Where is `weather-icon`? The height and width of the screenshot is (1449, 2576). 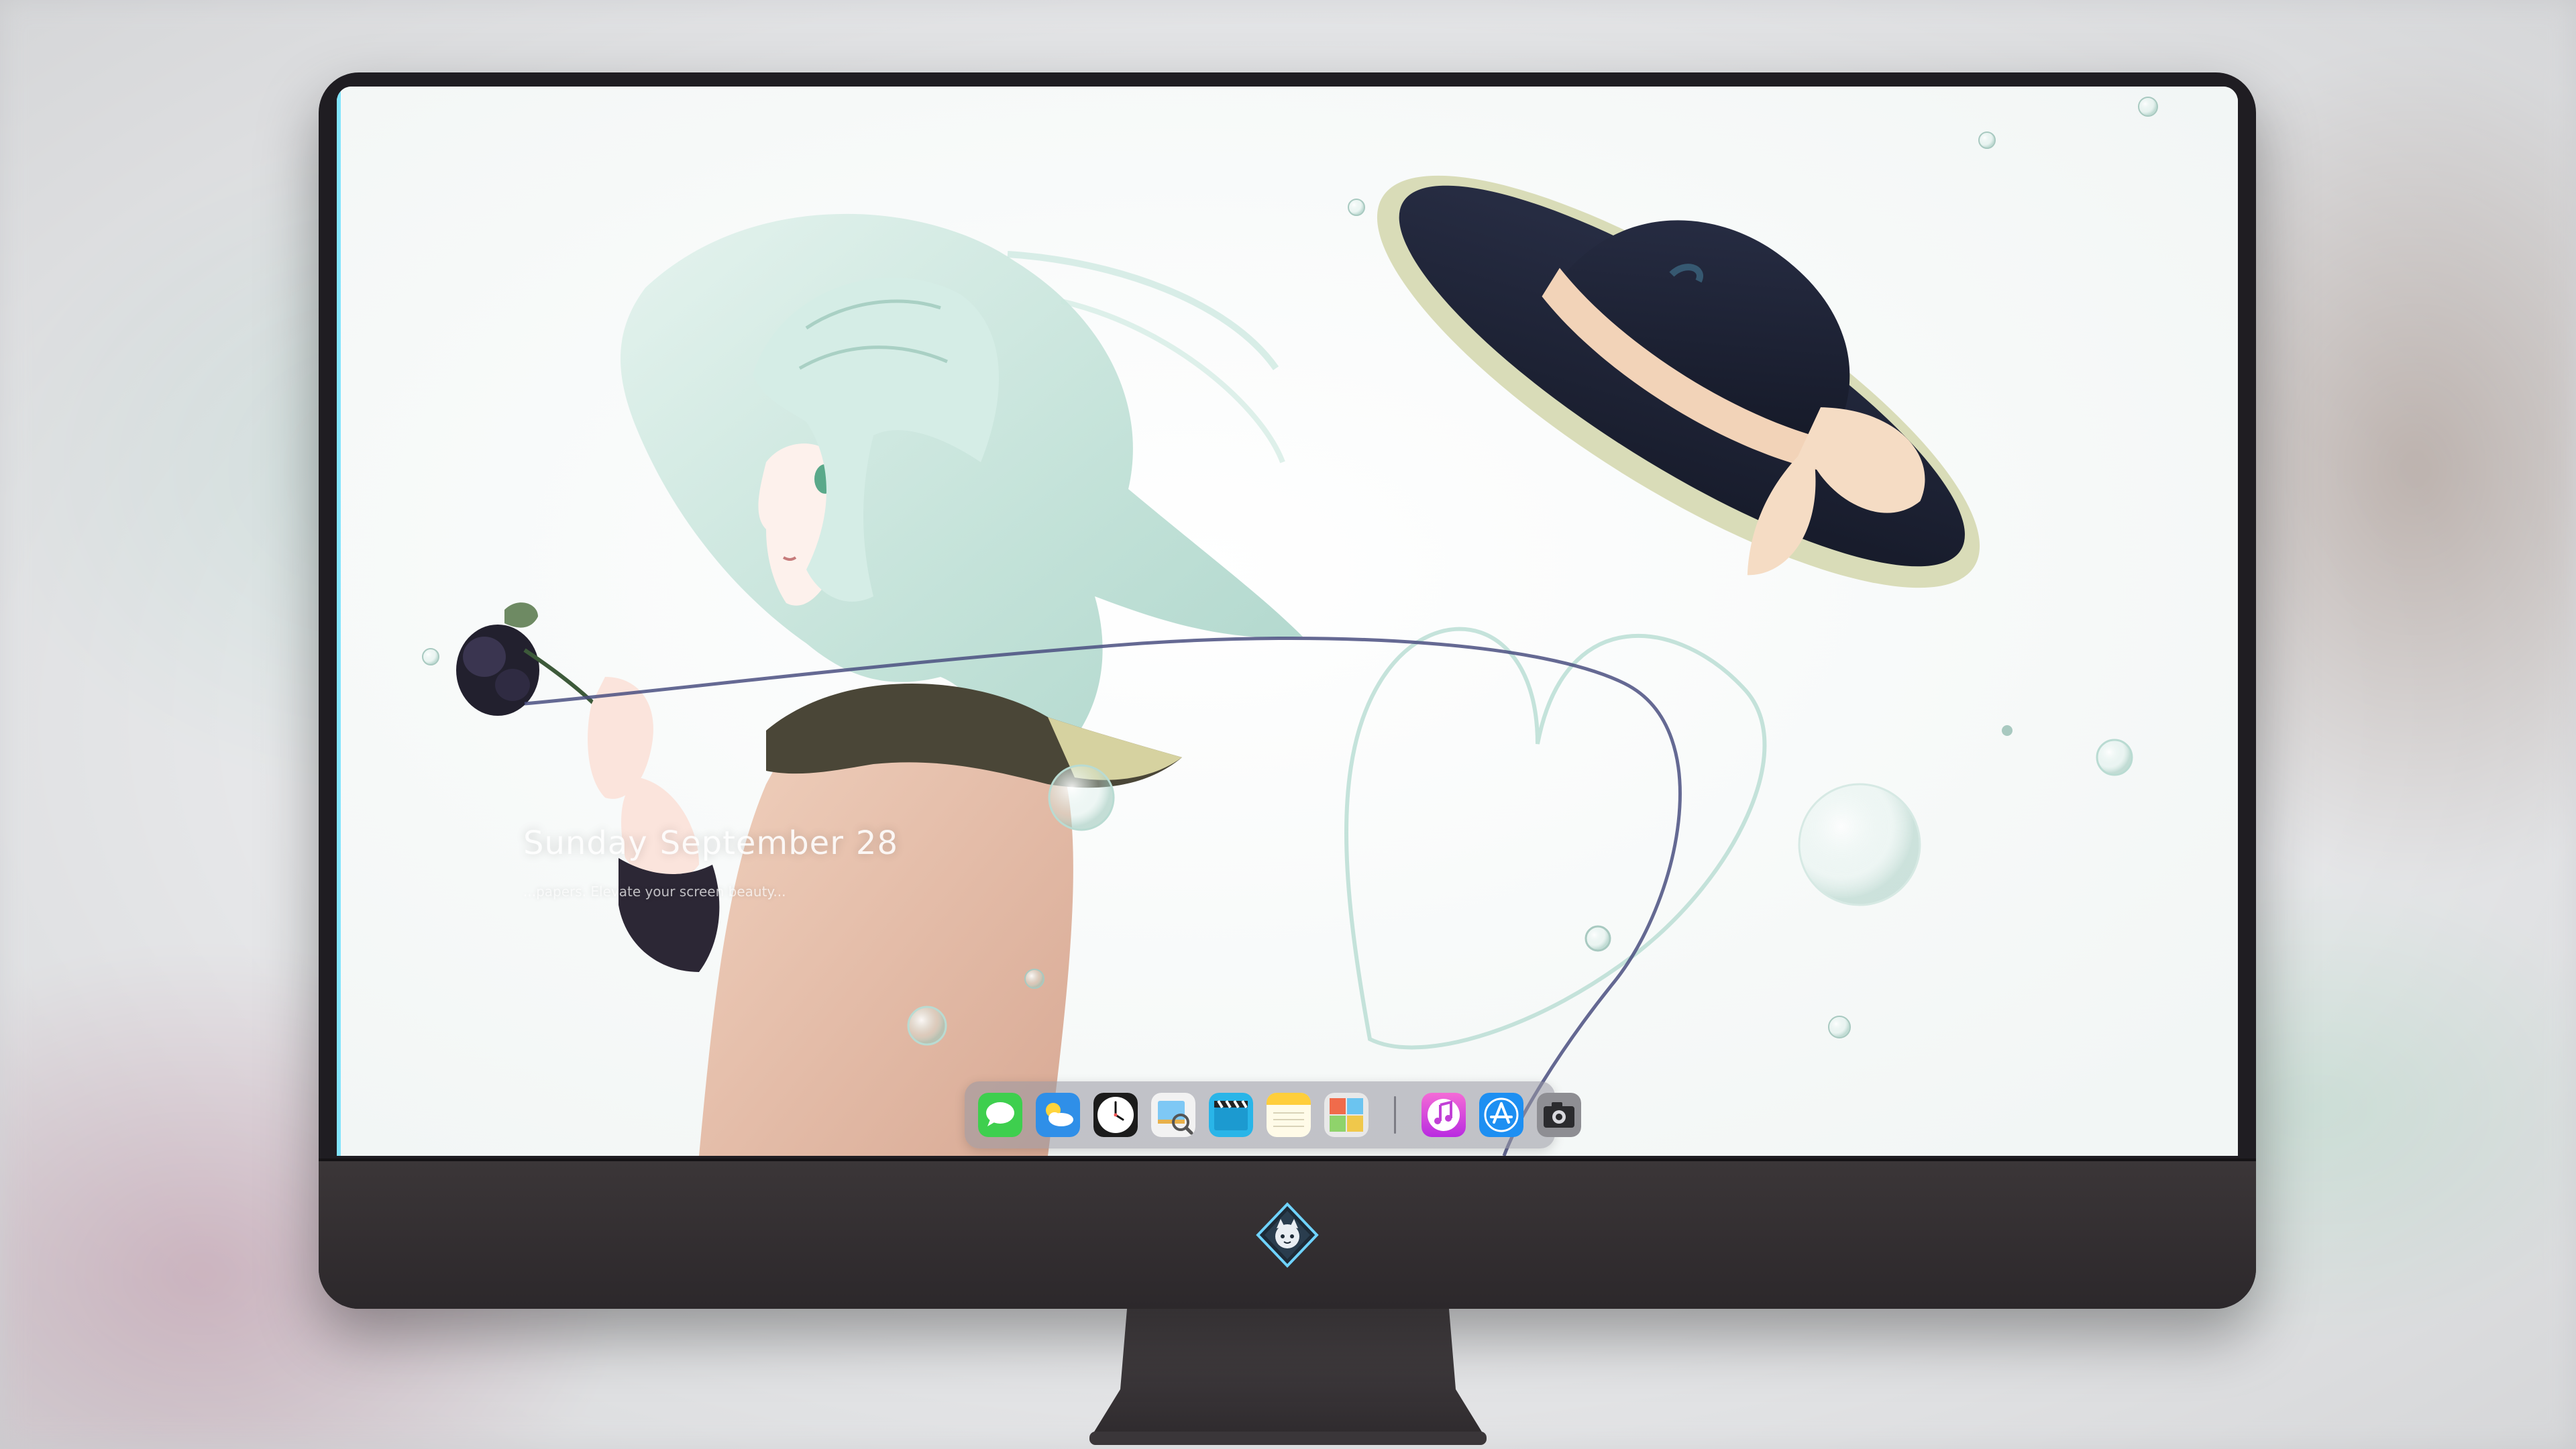 weather-icon is located at coordinates (1058, 1115).